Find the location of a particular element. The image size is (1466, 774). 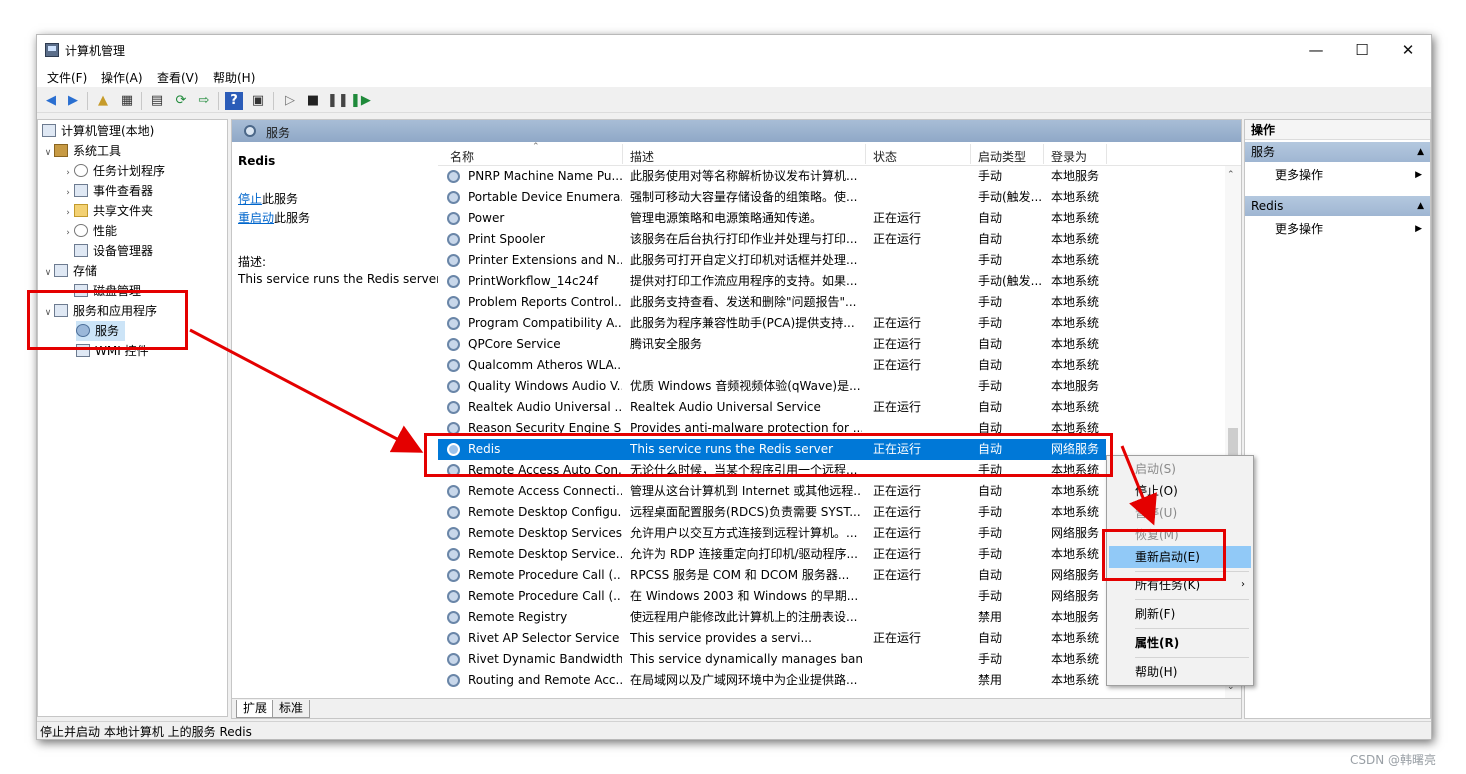

tree-storage: ∨ 存储 is located at coordinates (69, 271).